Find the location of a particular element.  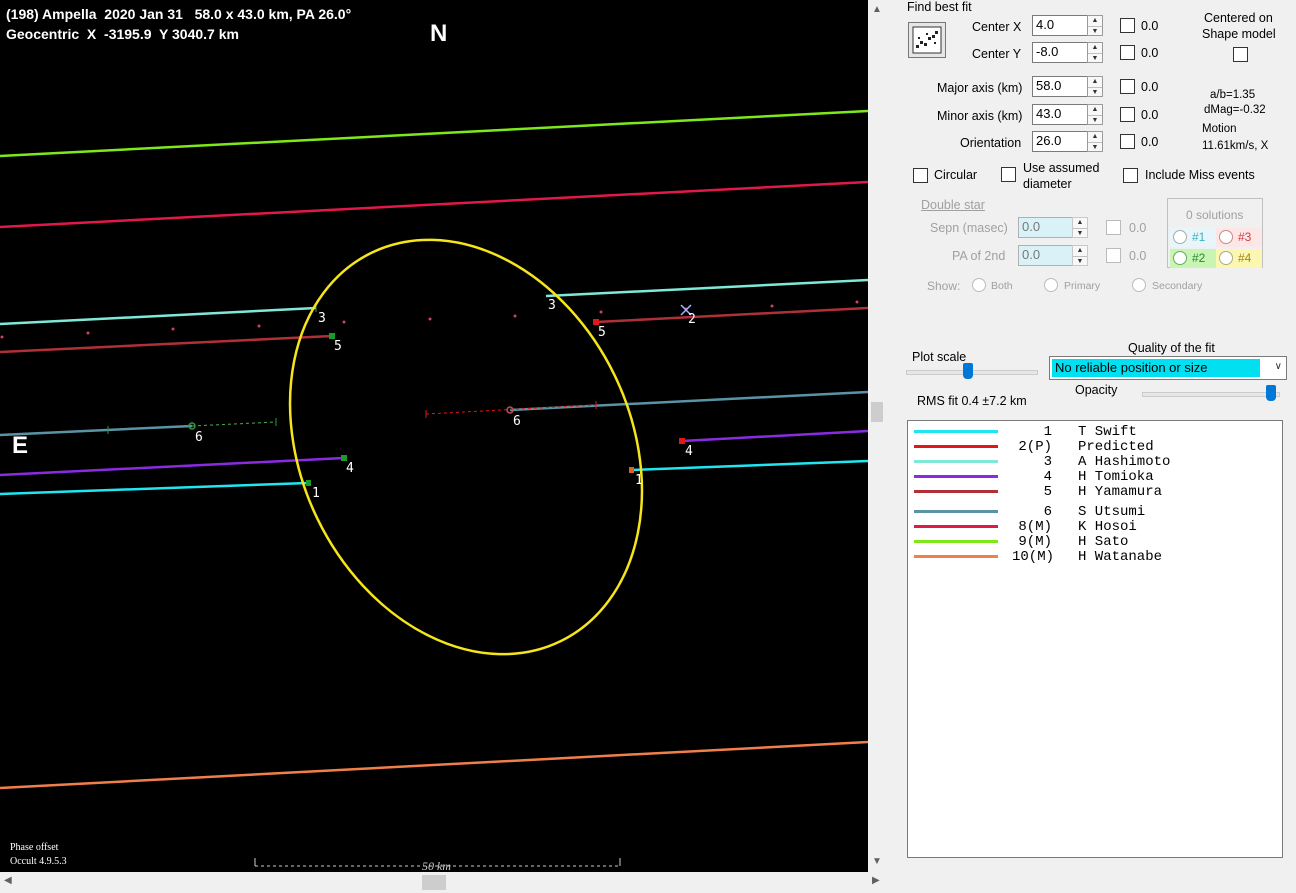

diameter-label: diameter is located at coordinates (1047, 184).